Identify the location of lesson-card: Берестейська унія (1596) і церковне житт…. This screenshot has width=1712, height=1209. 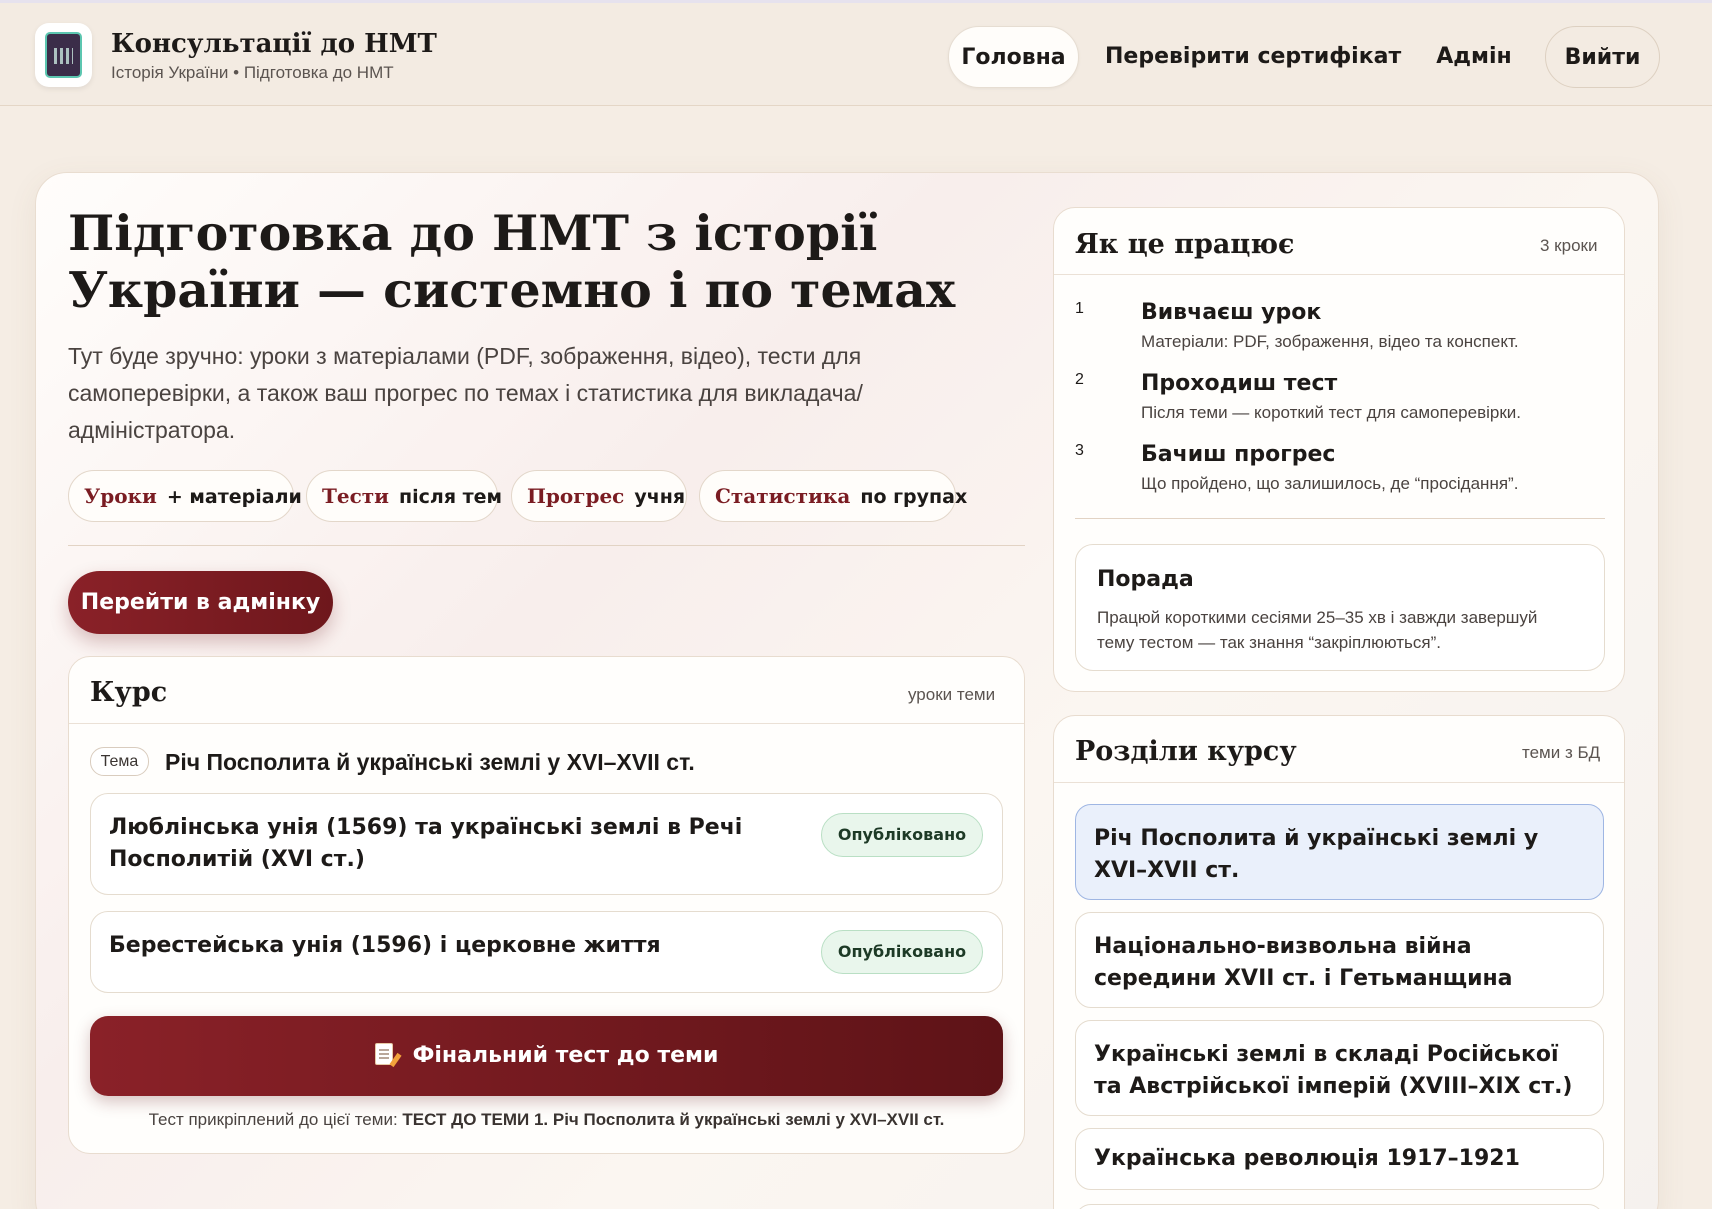
(546, 952).